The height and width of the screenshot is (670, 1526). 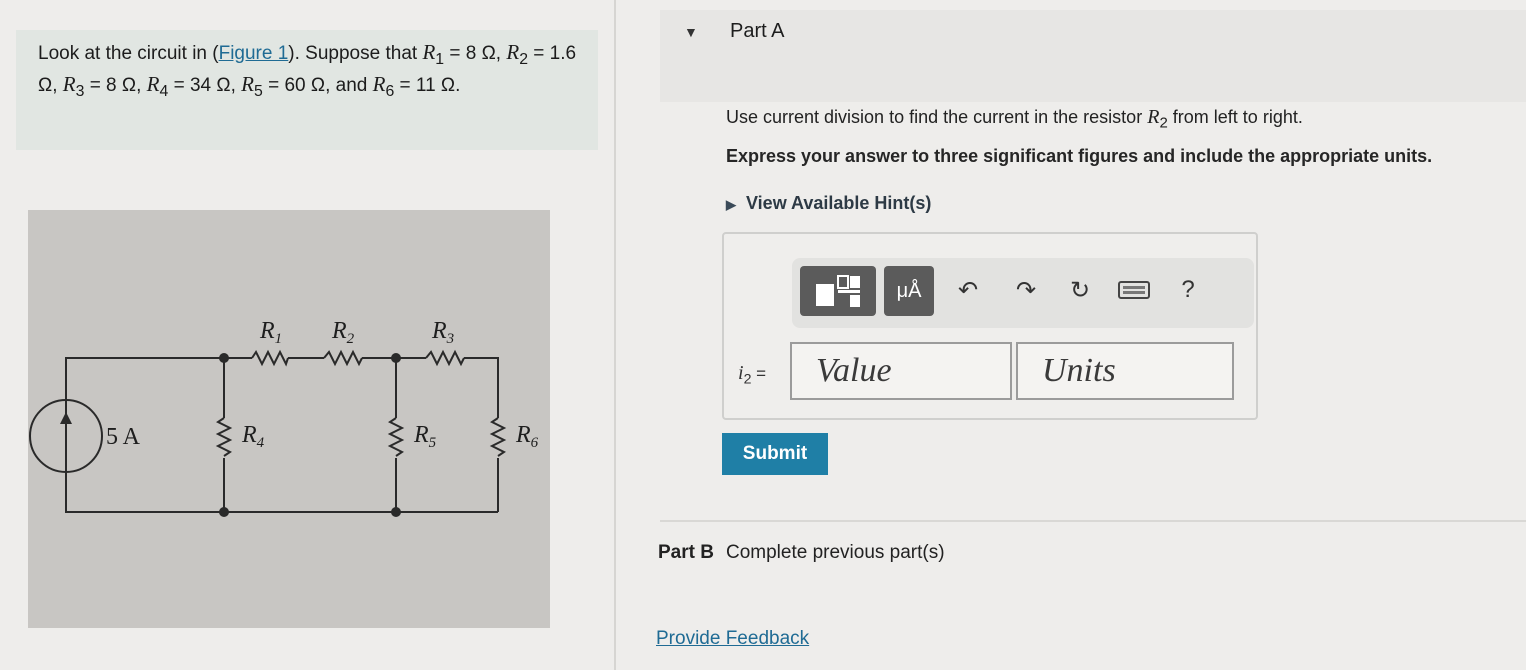 I want to click on r5-resistor, so click(x=396, y=437).